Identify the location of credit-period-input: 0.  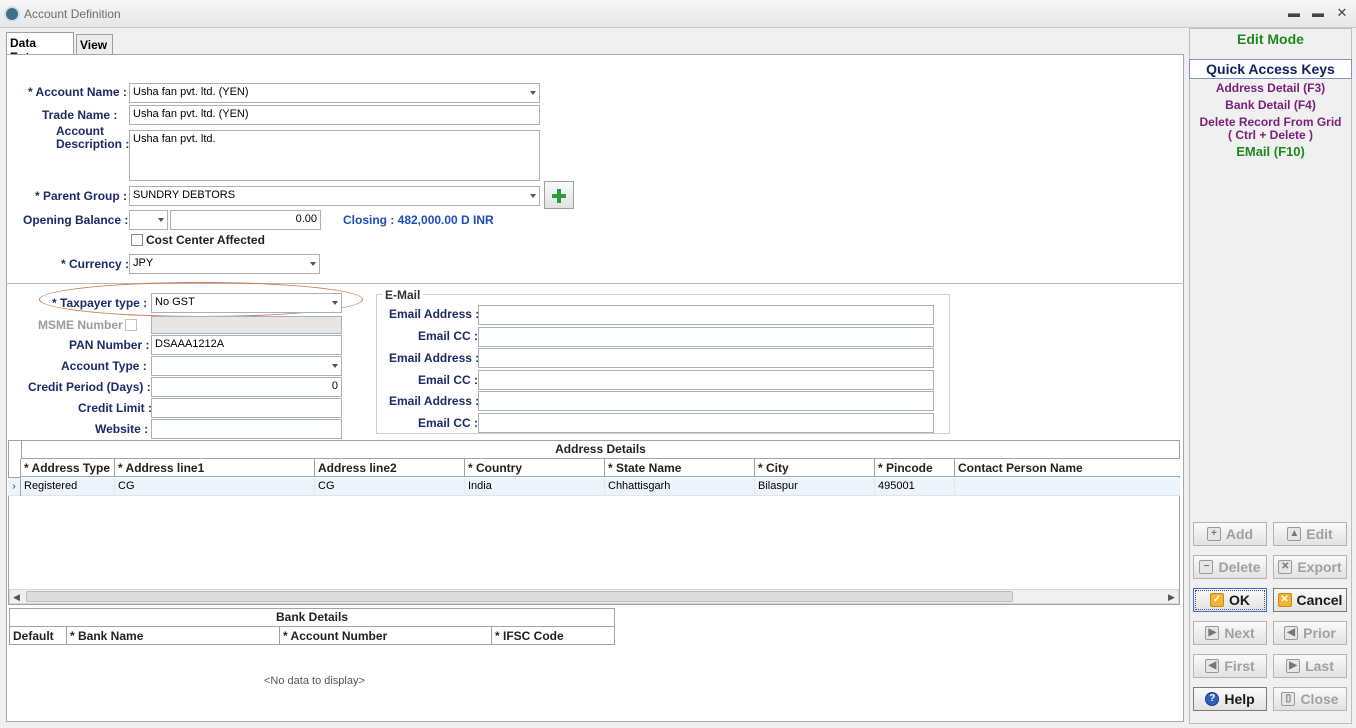
(246, 387).